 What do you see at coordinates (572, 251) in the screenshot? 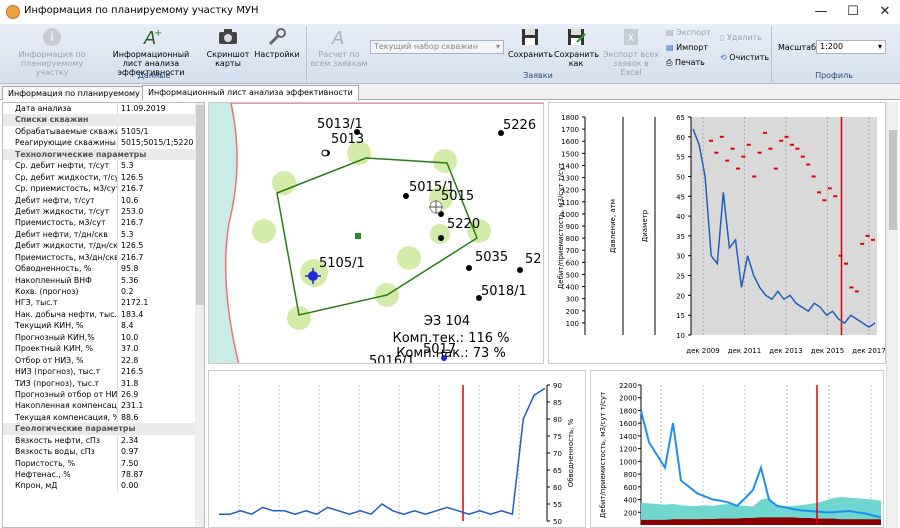
I see `tick-label: 700` at bounding box center [572, 251].